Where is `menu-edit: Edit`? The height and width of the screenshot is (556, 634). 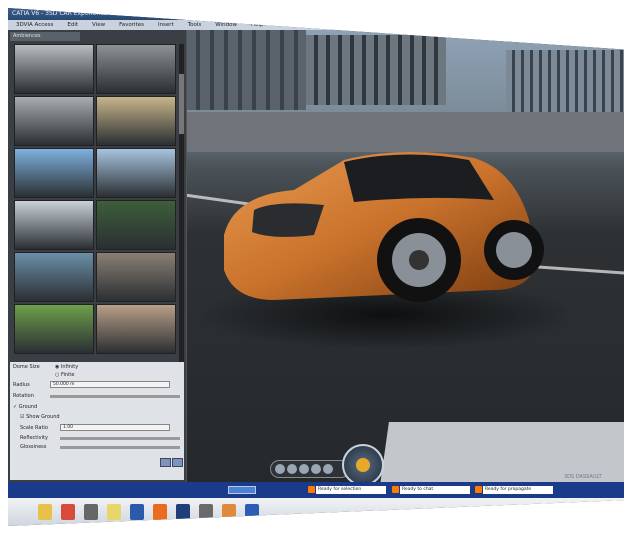 menu-edit: Edit is located at coordinates (72, 25).